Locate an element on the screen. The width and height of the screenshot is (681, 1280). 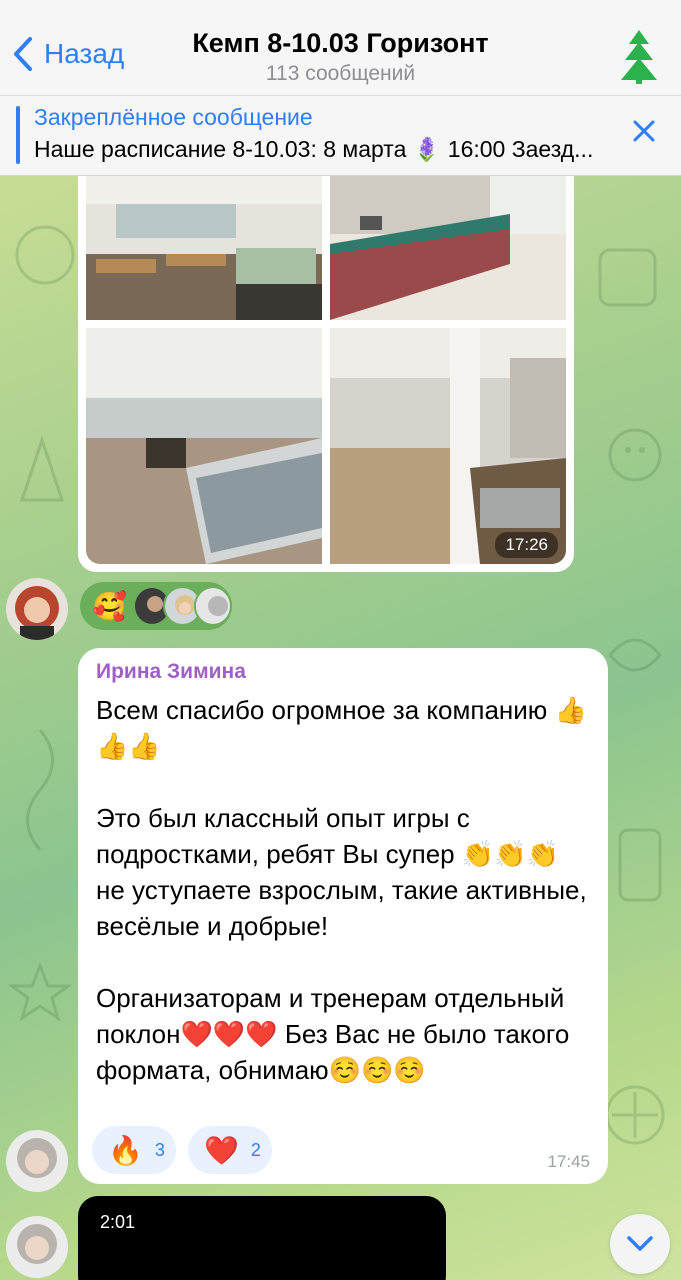
video-message: 2:01 is located at coordinates (262, 1238).